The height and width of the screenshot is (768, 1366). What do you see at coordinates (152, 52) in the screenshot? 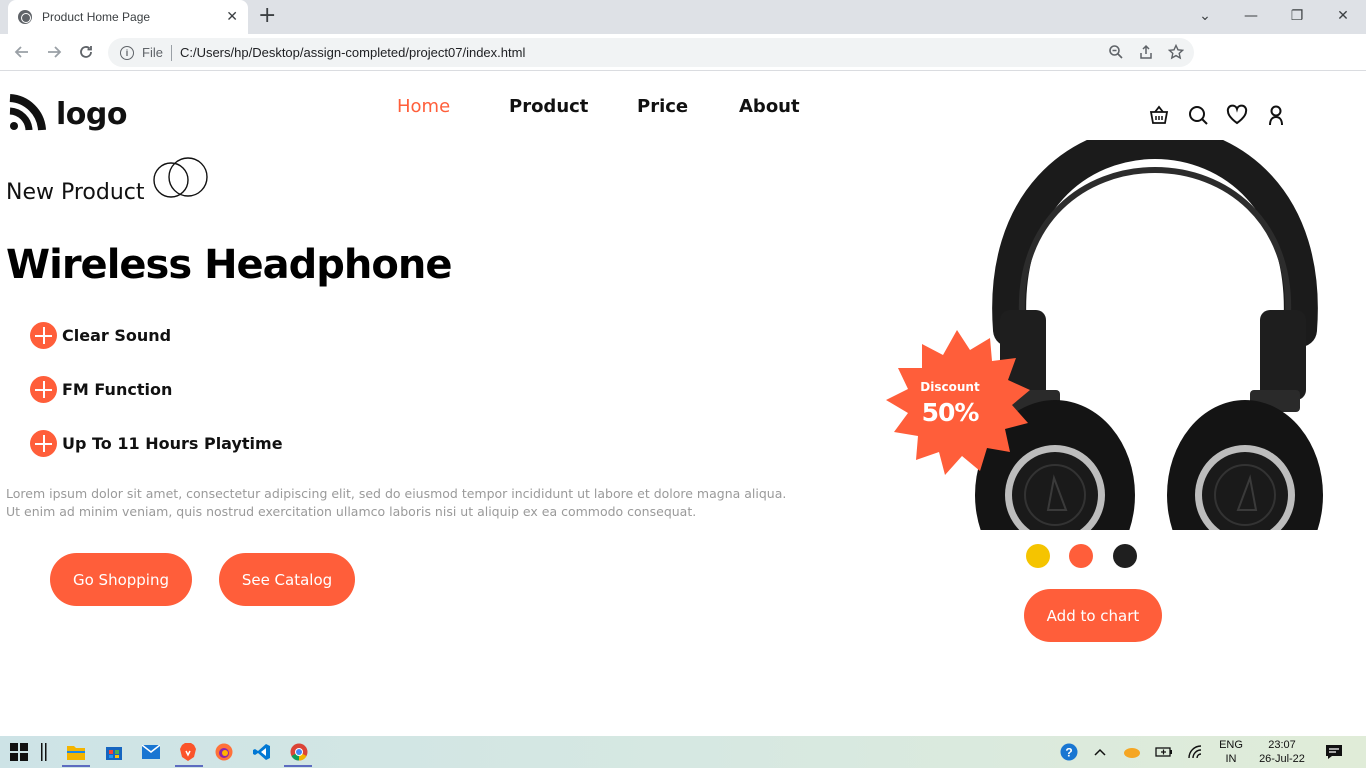
I see `url-scheme: File` at bounding box center [152, 52].